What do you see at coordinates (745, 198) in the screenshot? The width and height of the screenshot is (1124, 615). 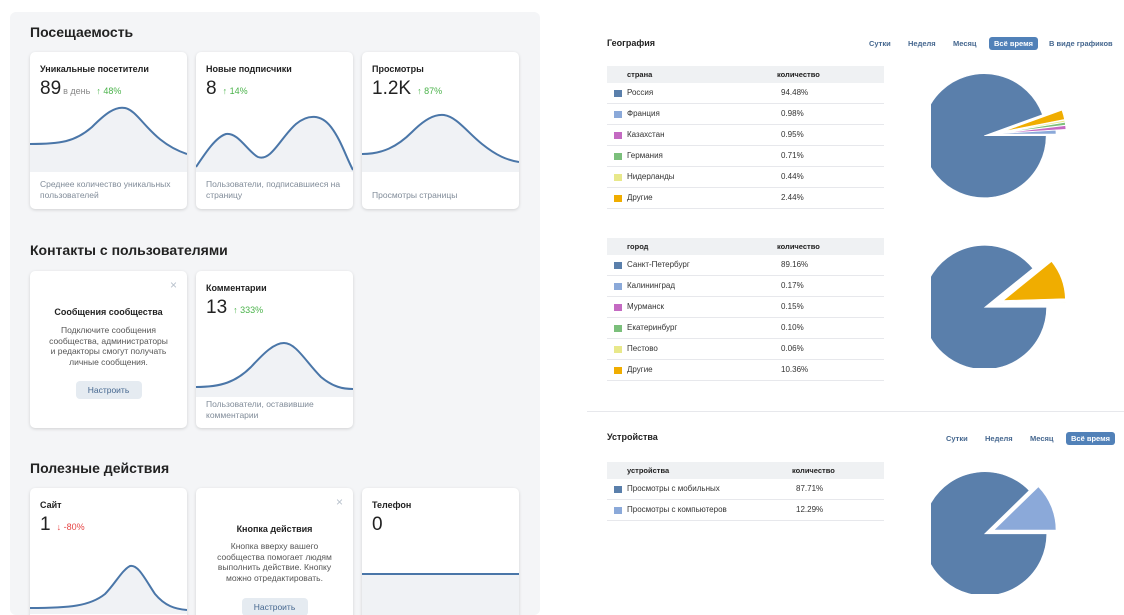 I see `table-row: Другие 2.44%` at bounding box center [745, 198].